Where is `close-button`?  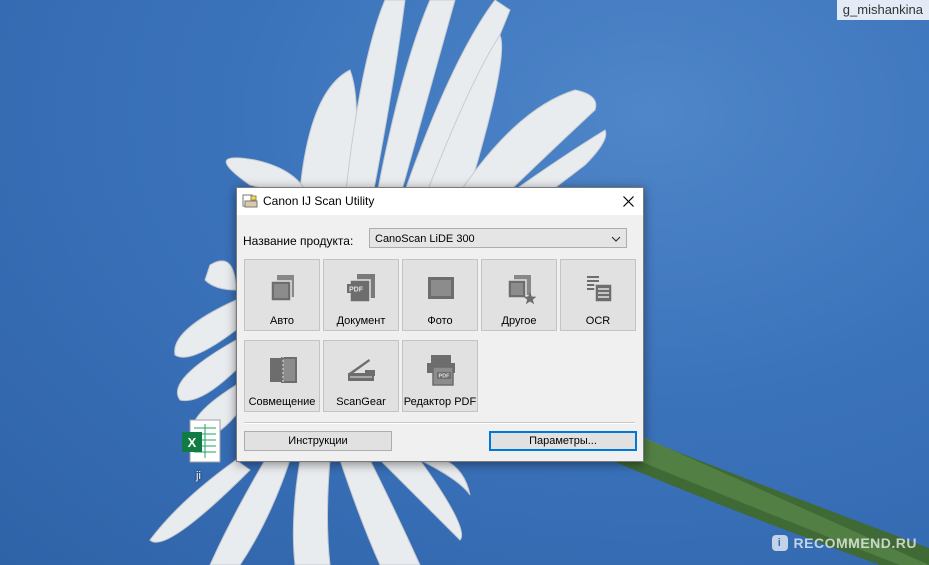
close-button is located at coordinates (628, 201).